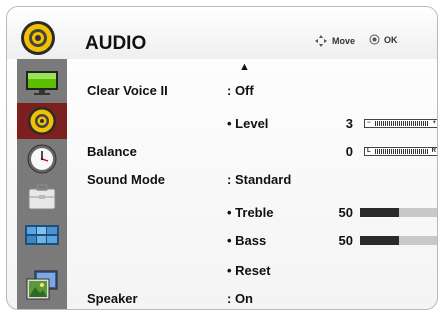 The image size is (446, 314). I want to click on clear-voice-value: : Off, so click(240, 90).